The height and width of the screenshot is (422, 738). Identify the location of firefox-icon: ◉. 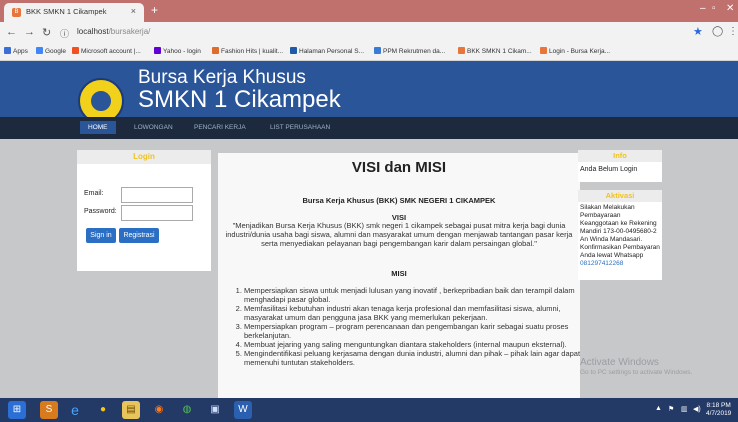
(159, 410).